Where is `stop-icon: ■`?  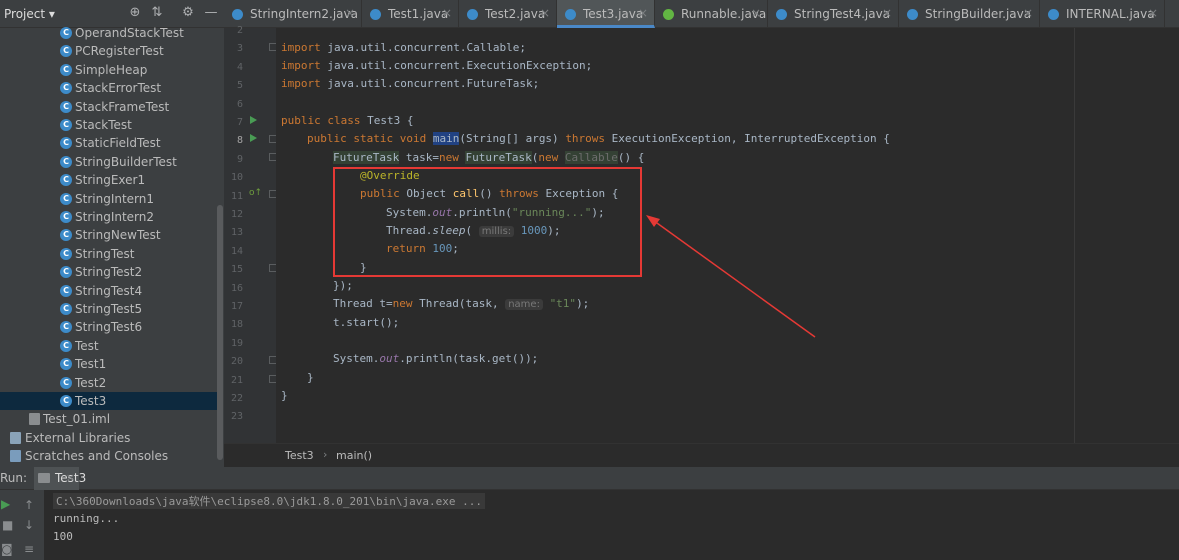 stop-icon: ■ is located at coordinates (7, 525).